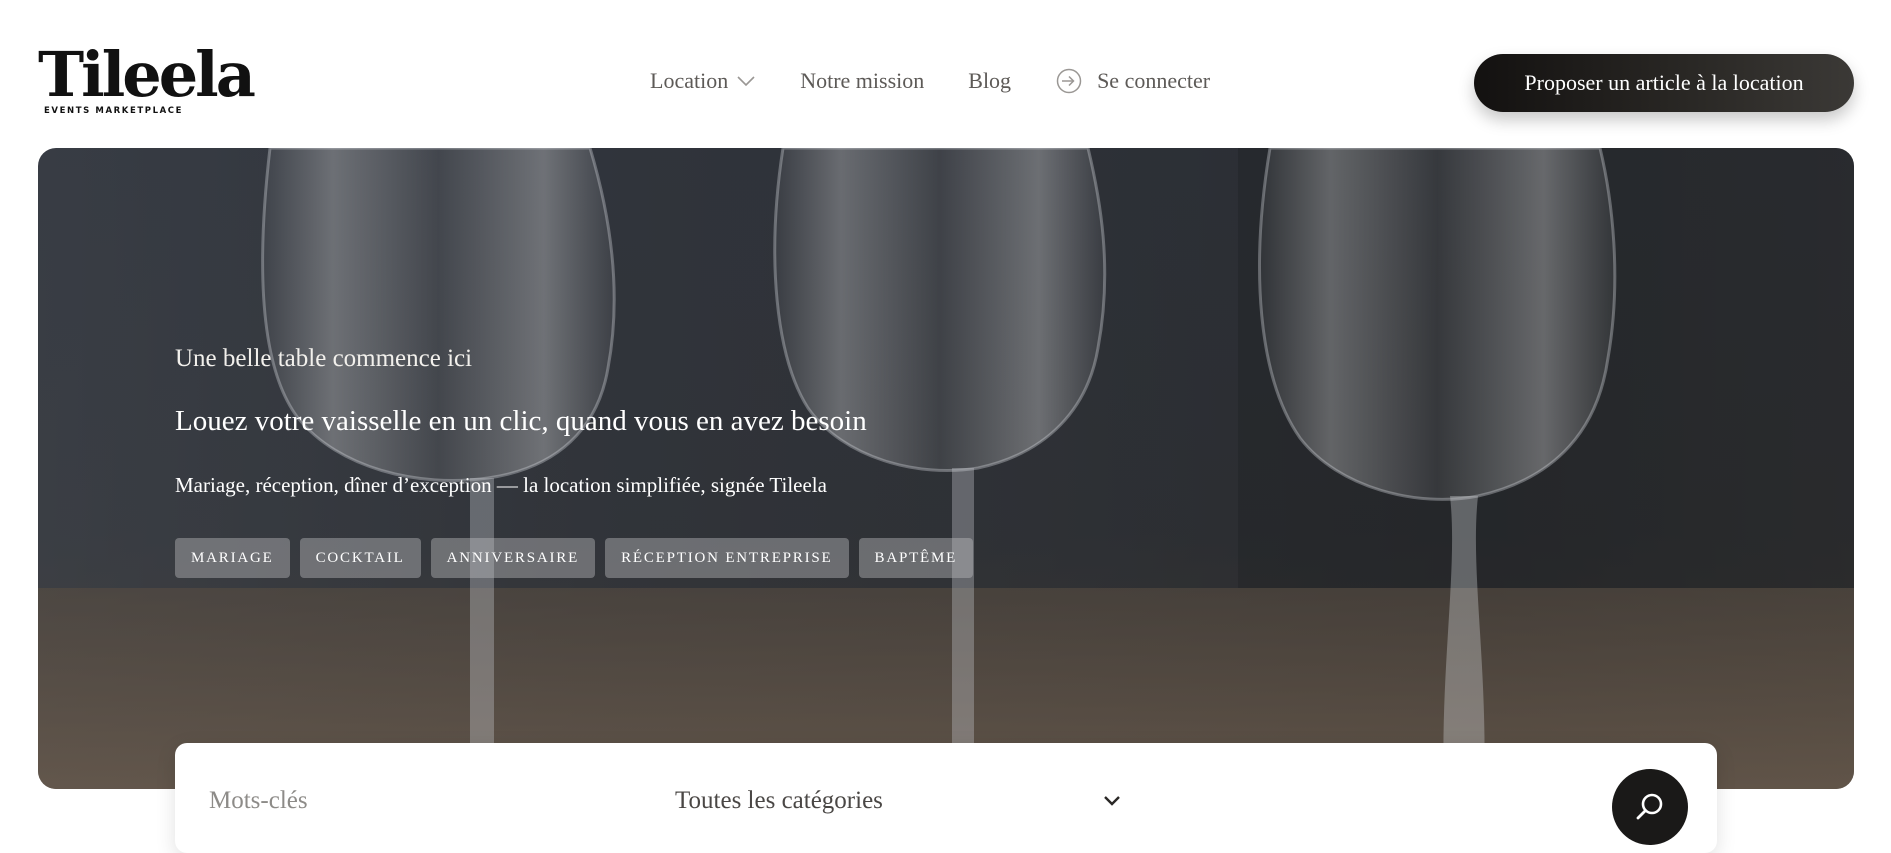 This screenshot has width=1891, height=853. What do you see at coordinates (905, 801) in the screenshot?
I see `category-select: Toutes les catégories` at bounding box center [905, 801].